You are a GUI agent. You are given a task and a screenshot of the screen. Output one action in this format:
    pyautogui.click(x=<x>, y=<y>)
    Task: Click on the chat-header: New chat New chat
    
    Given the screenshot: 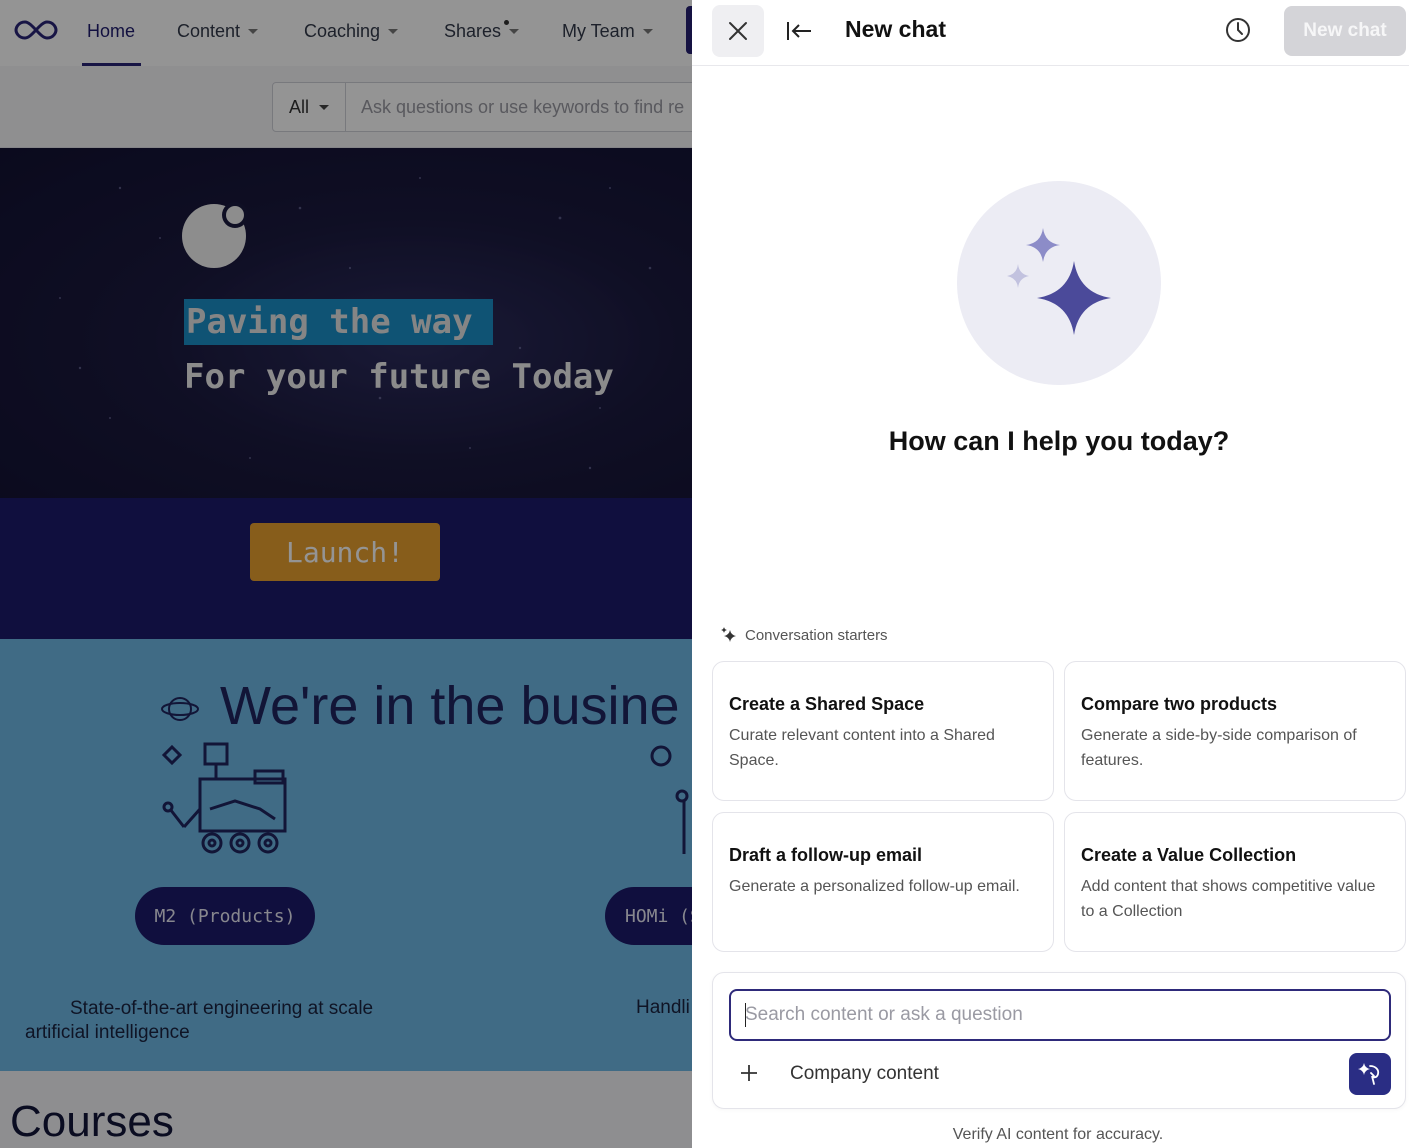 What is the action you would take?
    pyautogui.click(x=1050, y=33)
    